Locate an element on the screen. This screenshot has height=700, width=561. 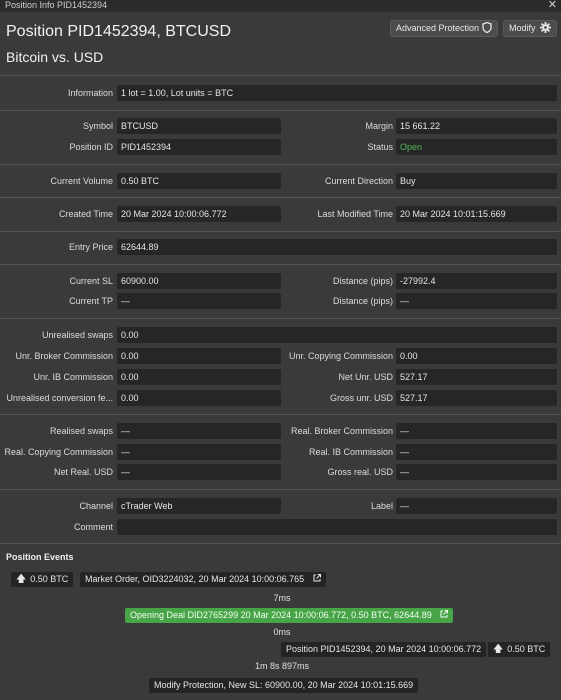
position-id-value: PID1452394 is located at coordinates (199, 147).